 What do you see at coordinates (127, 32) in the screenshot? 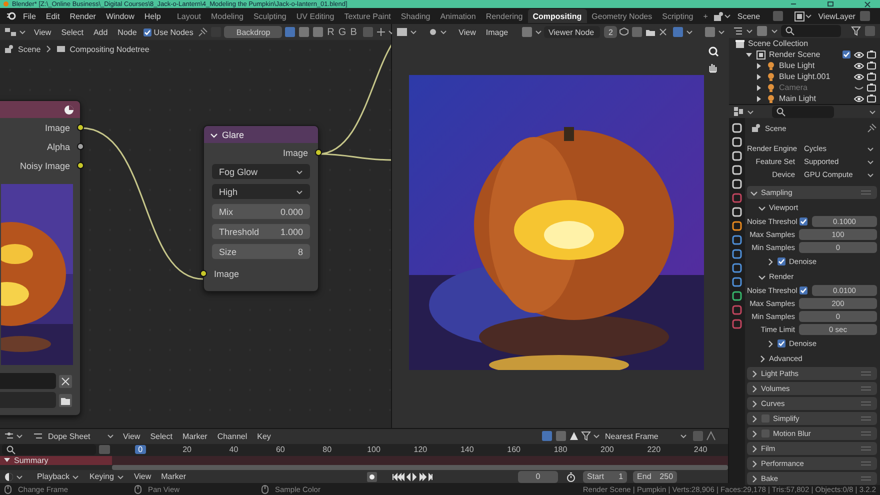
I see `menu-item: Node` at bounding box center [127, 32].